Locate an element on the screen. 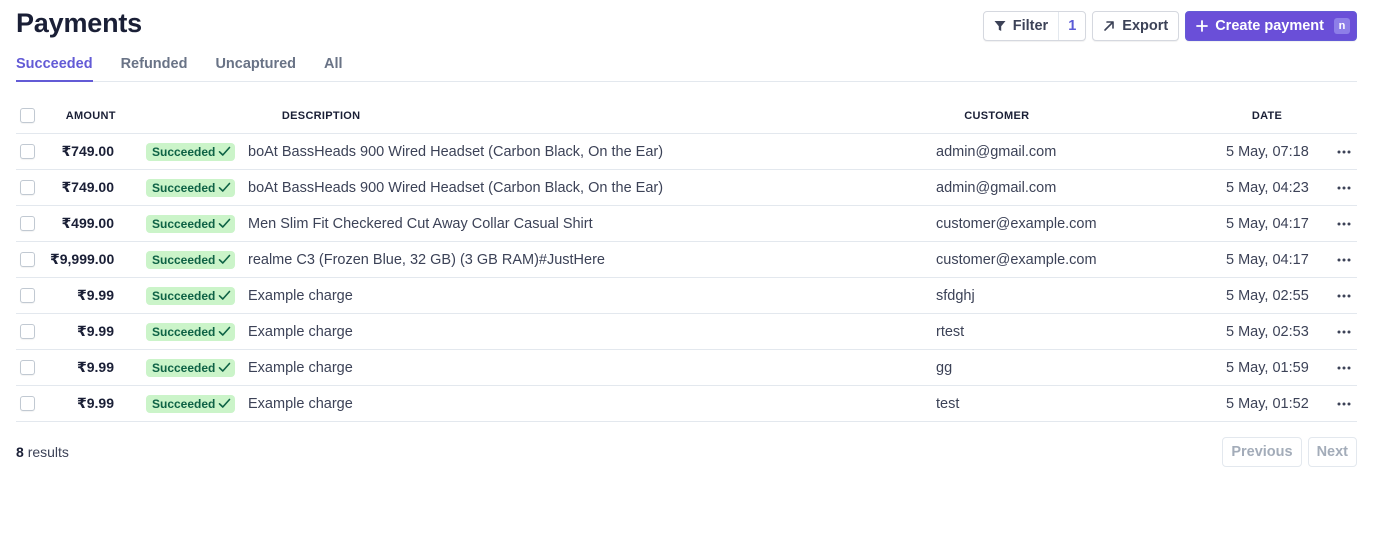 The image size is (1394, 537). filter-label: Filter is located at coordinates (1030, 26).